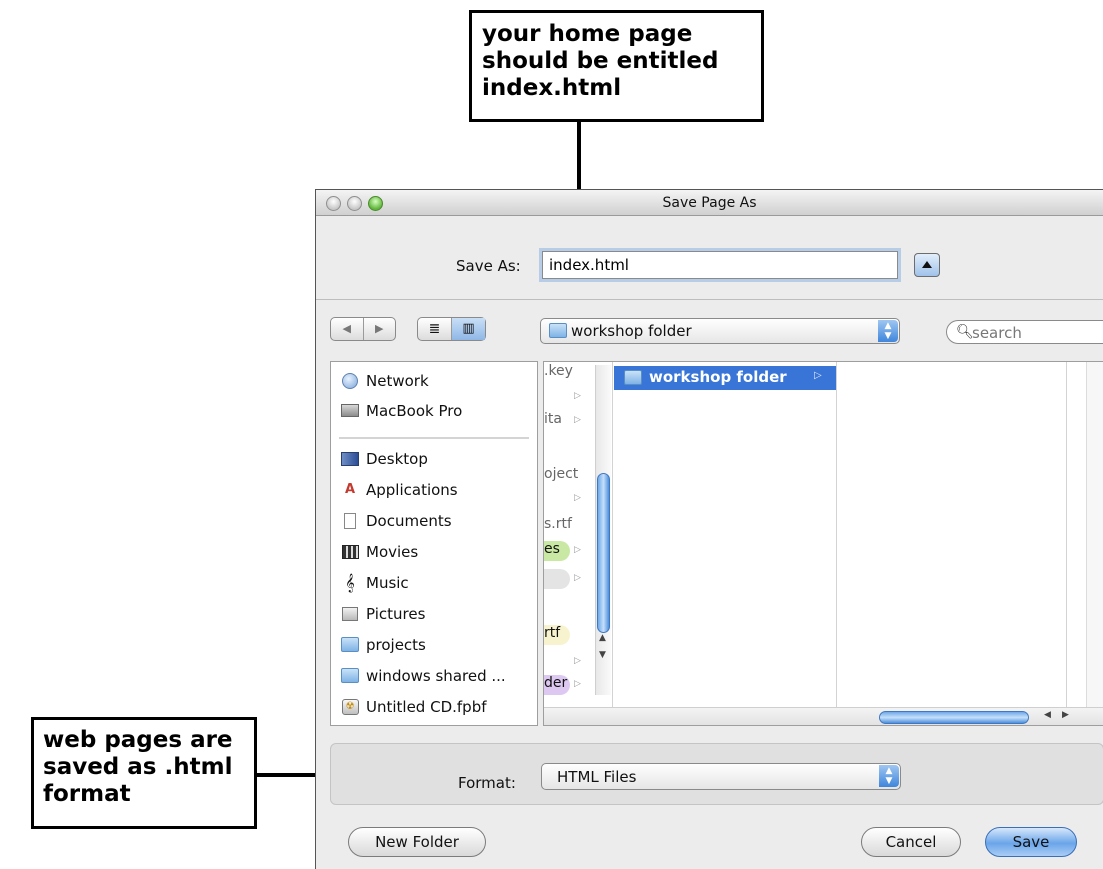  What do you see at coordinates (597, 777) in the screenshot?
I see `format-value: HTML Files` at bounding box center [597, 777].